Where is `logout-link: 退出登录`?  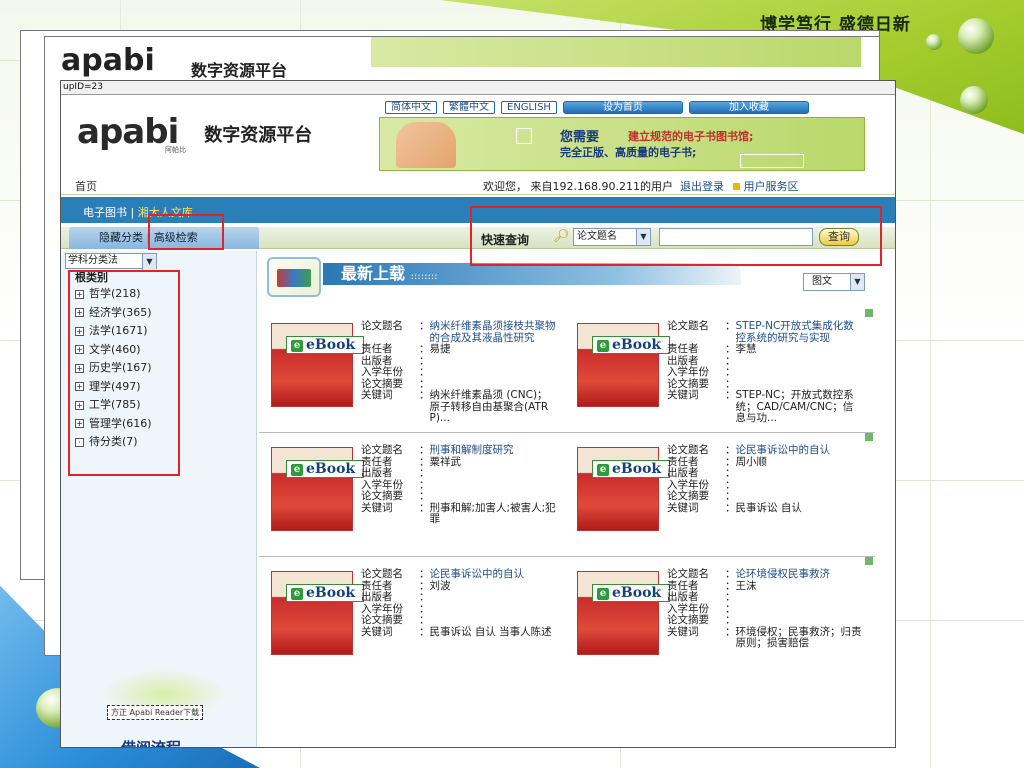 logout-link: 退出登录 is located at coordinates (702, 186).